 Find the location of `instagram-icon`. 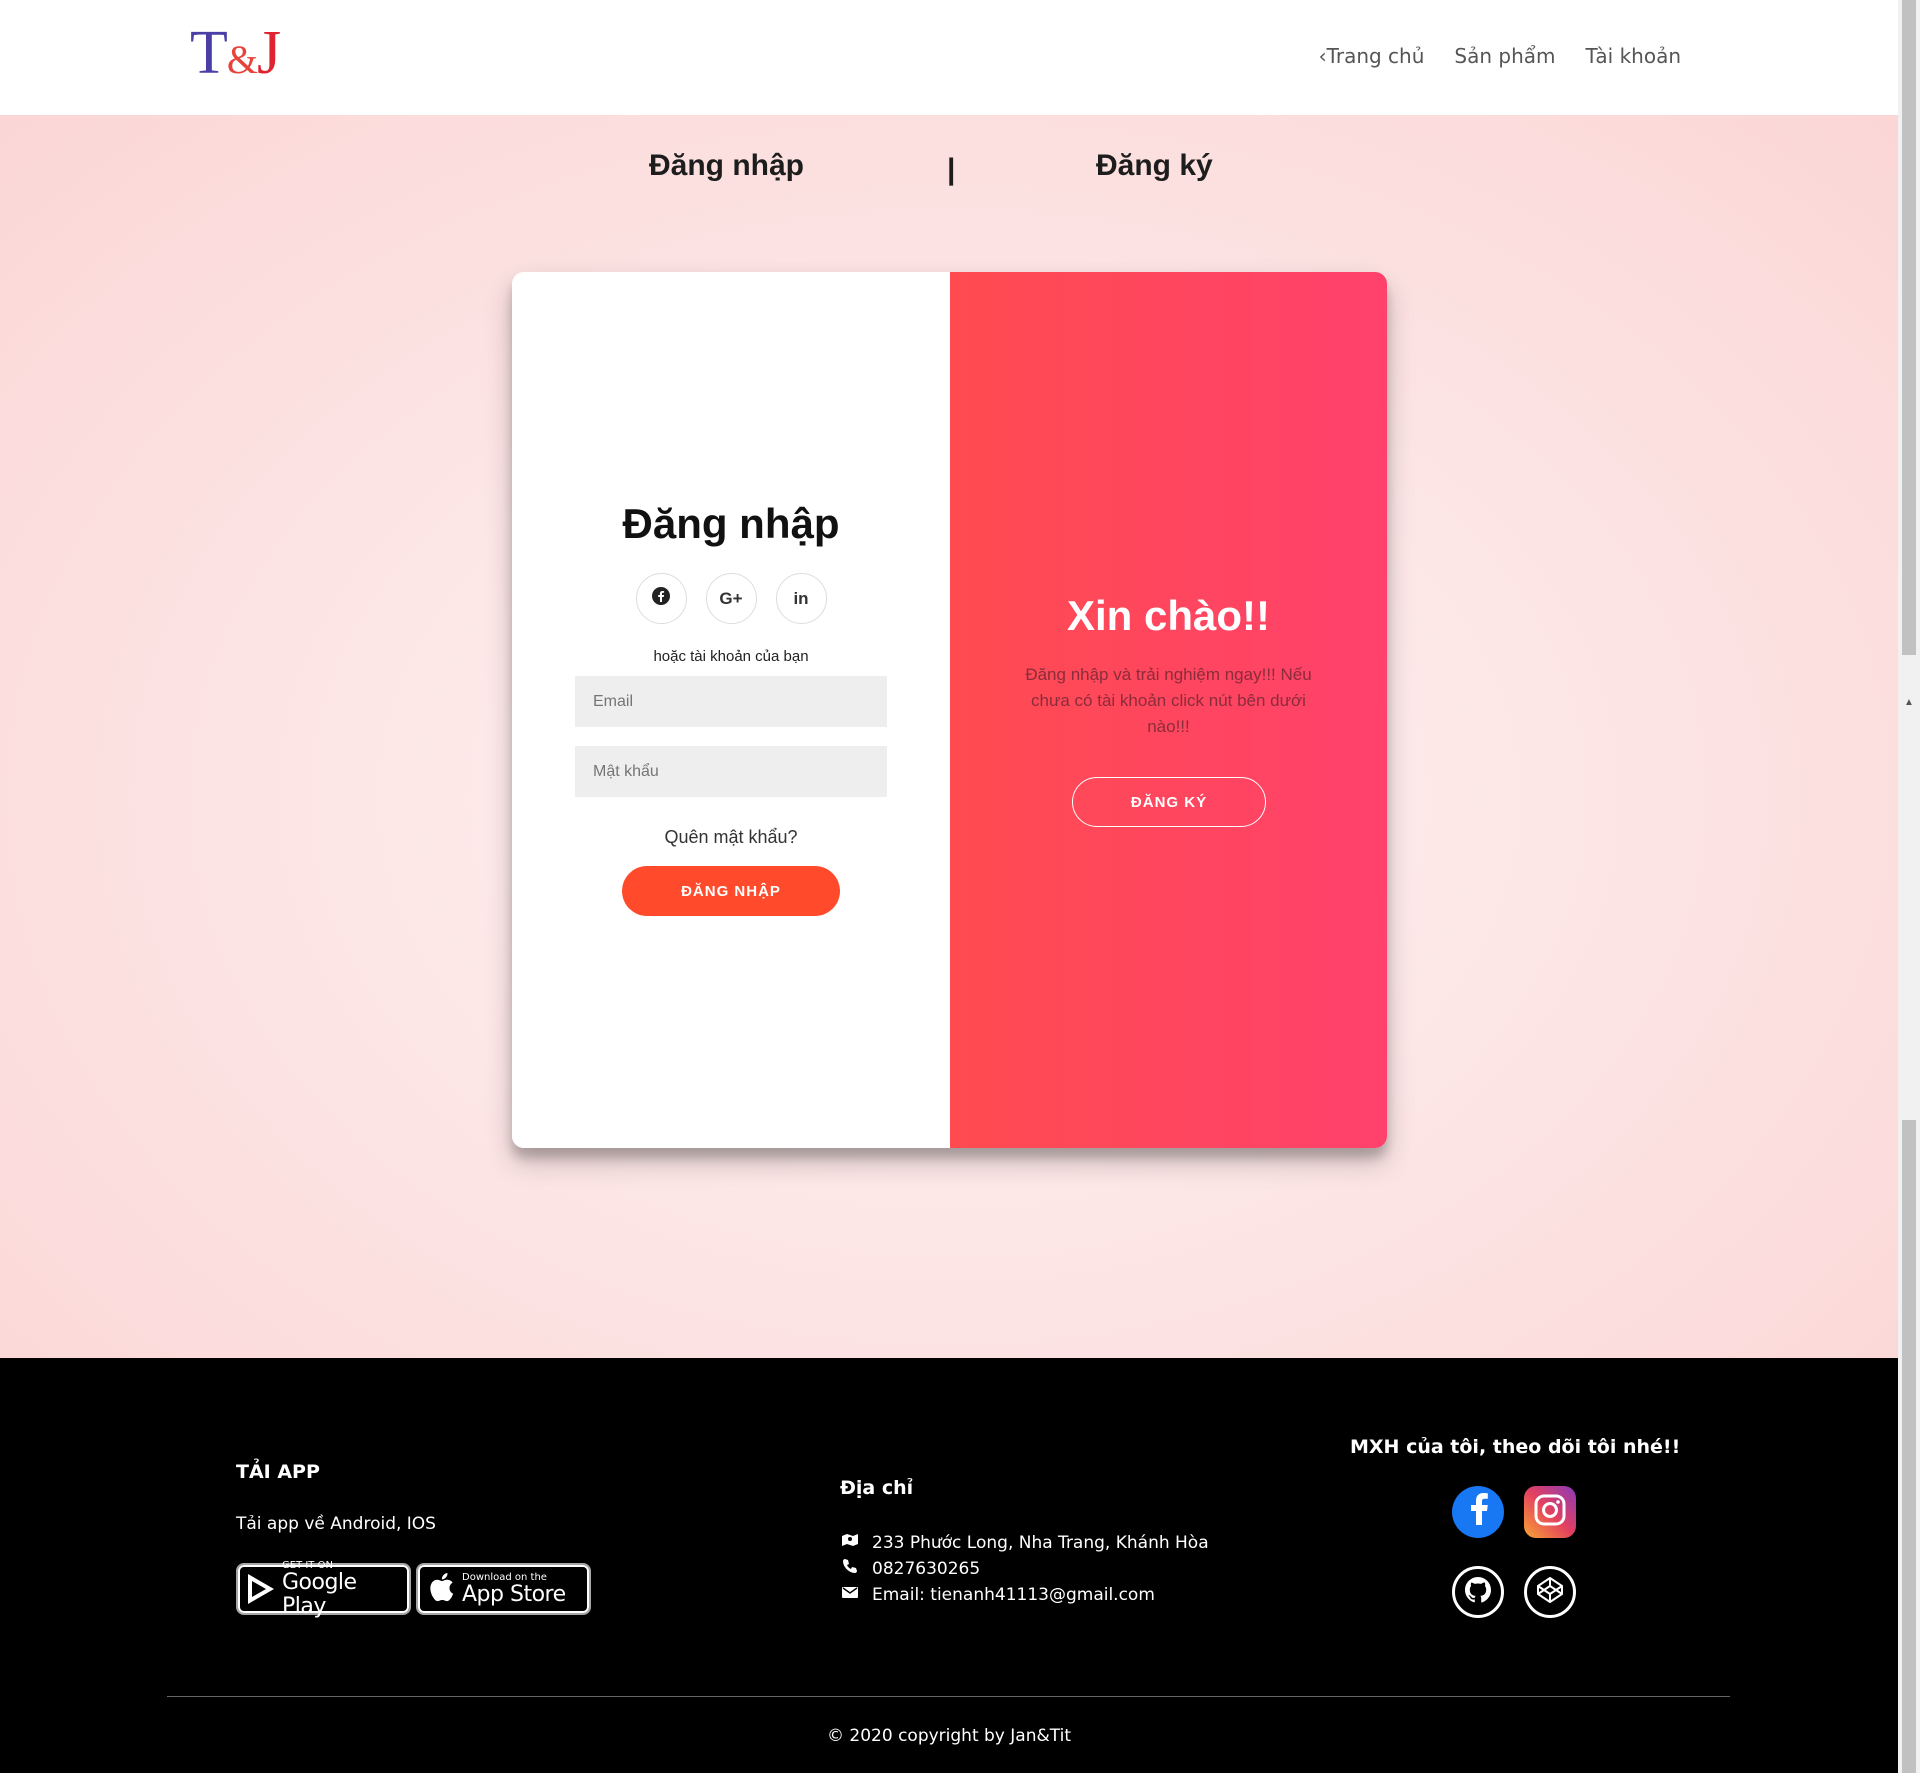

instagram-icon is located at coordinates (1550, 1512).